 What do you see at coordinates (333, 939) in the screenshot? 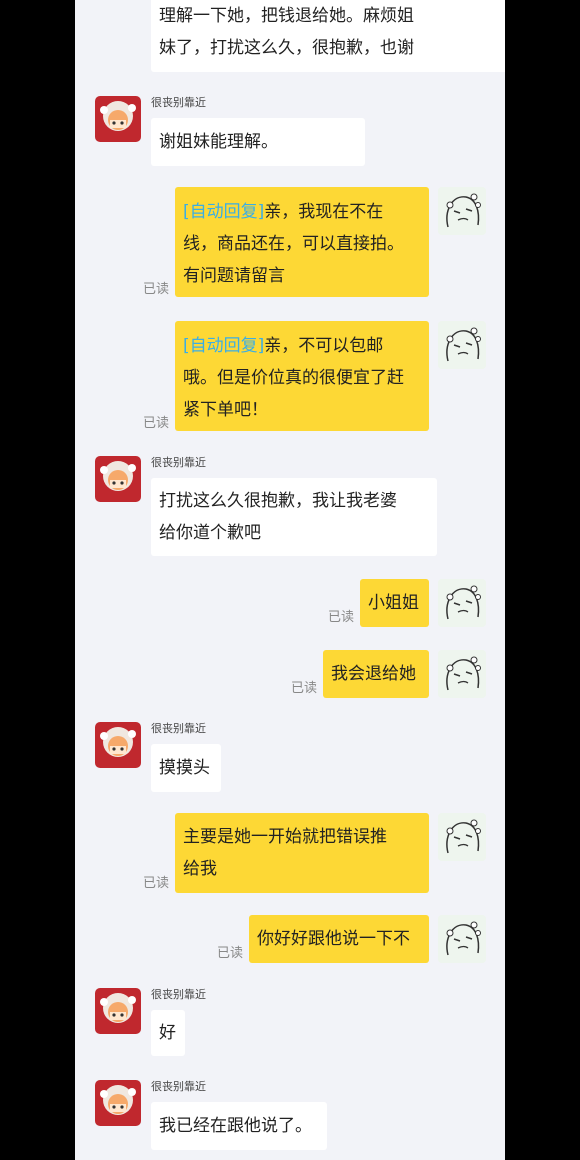
I see `message-line: 你好好跟他说一下不` at bounding box center [333, 939].